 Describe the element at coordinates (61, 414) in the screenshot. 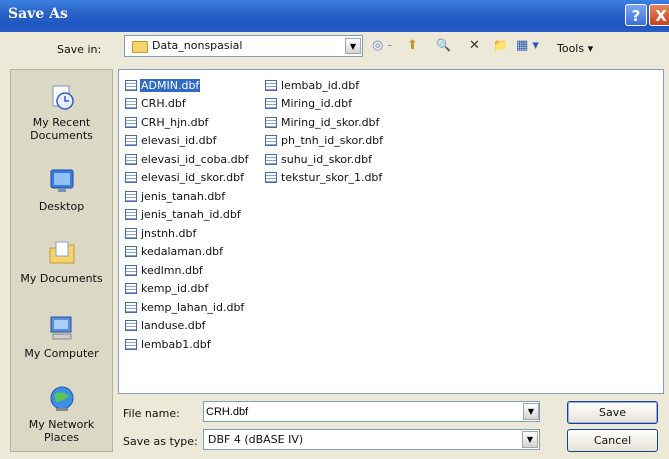

I see `place-my-network-places: My Network Places` at that location.